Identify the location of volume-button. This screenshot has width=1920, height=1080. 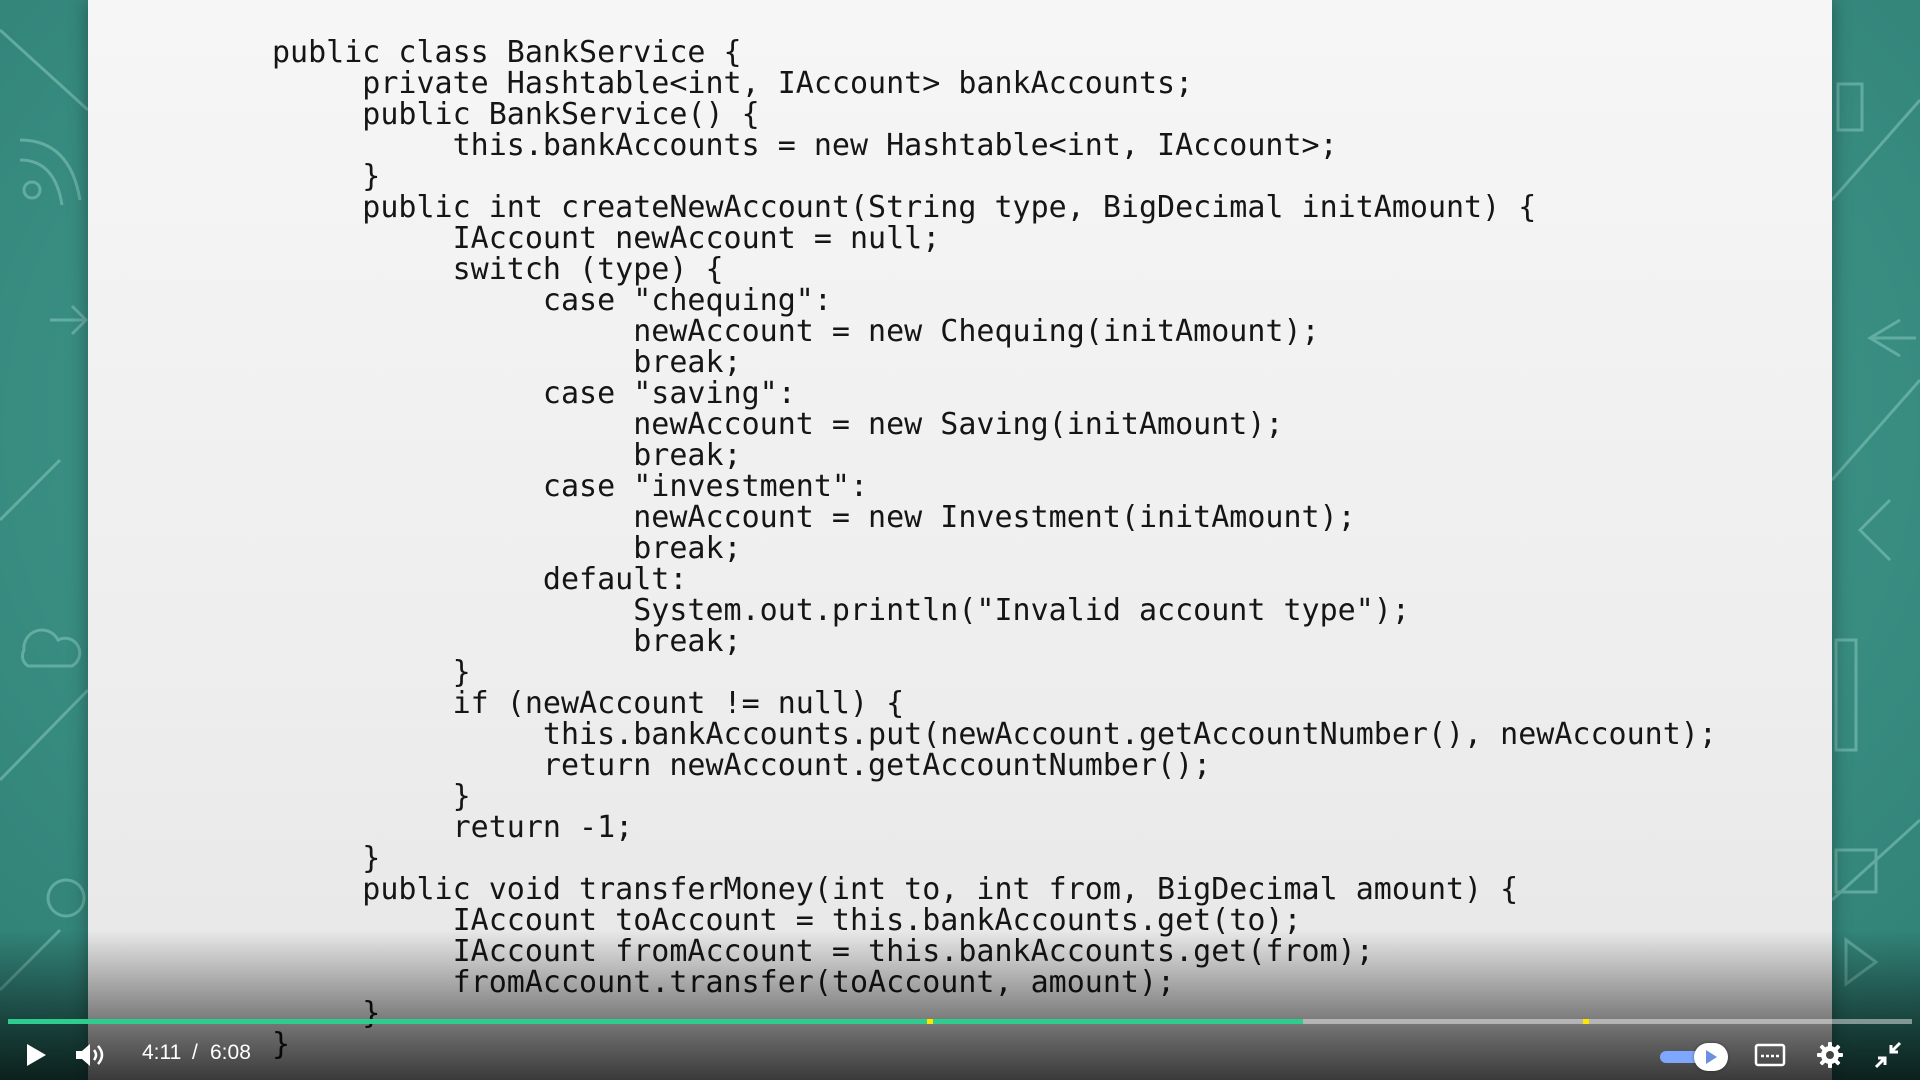
(90, 1055).